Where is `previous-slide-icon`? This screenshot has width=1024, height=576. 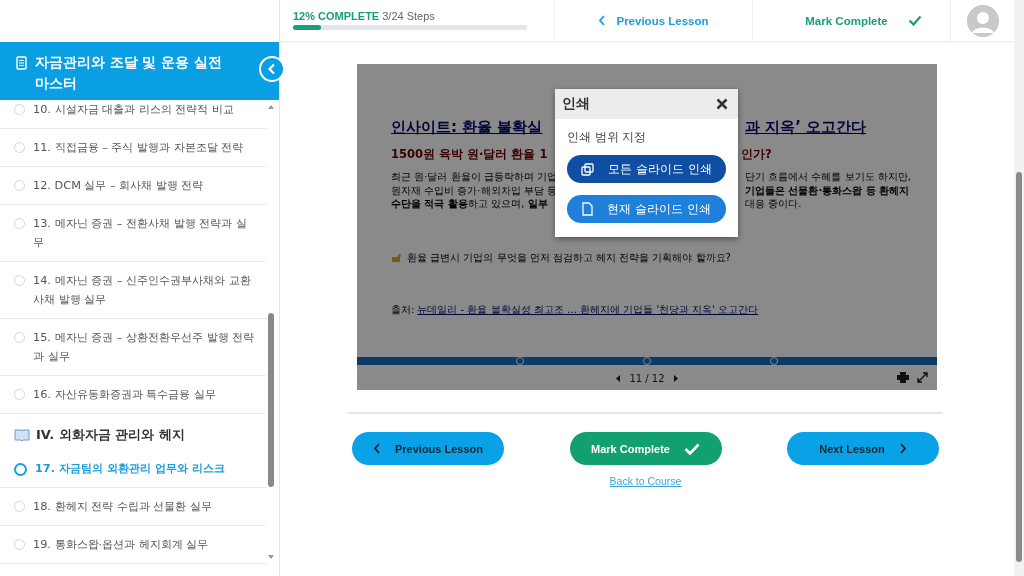 previous-slide-icon is located at coordinates (619, 378).